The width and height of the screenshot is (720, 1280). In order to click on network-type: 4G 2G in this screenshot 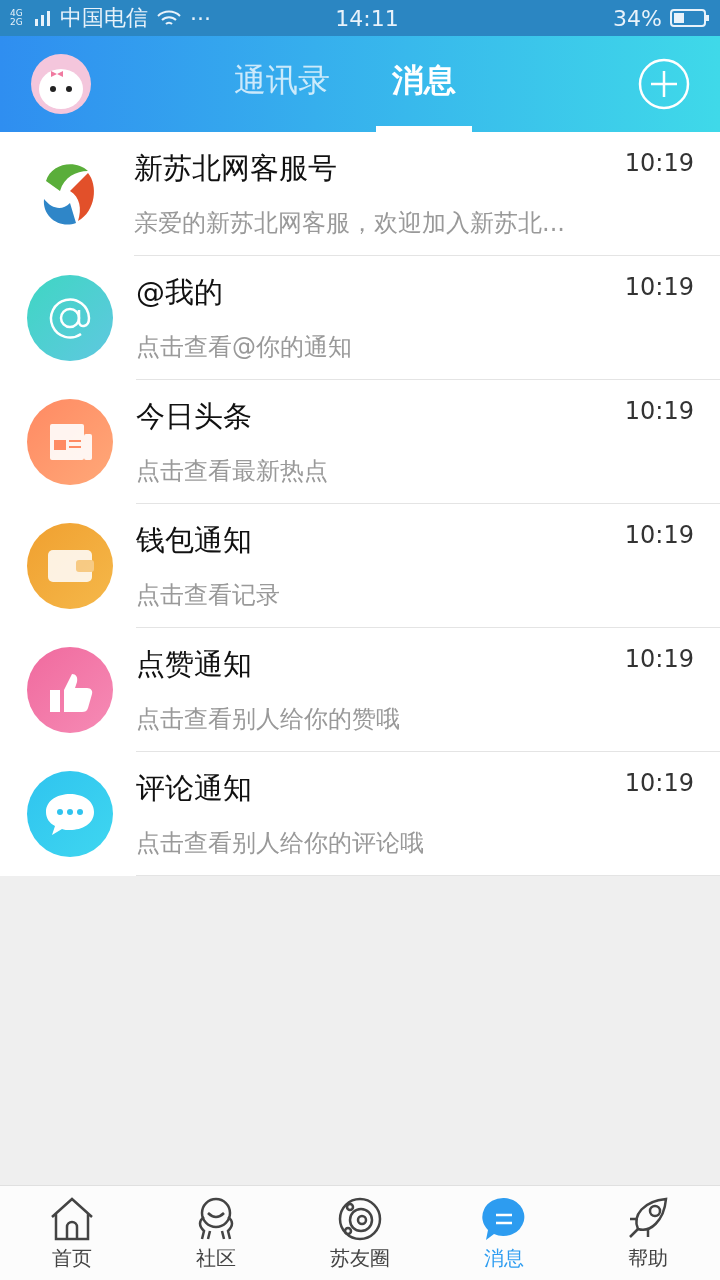, I will do `click(17, 18)`.